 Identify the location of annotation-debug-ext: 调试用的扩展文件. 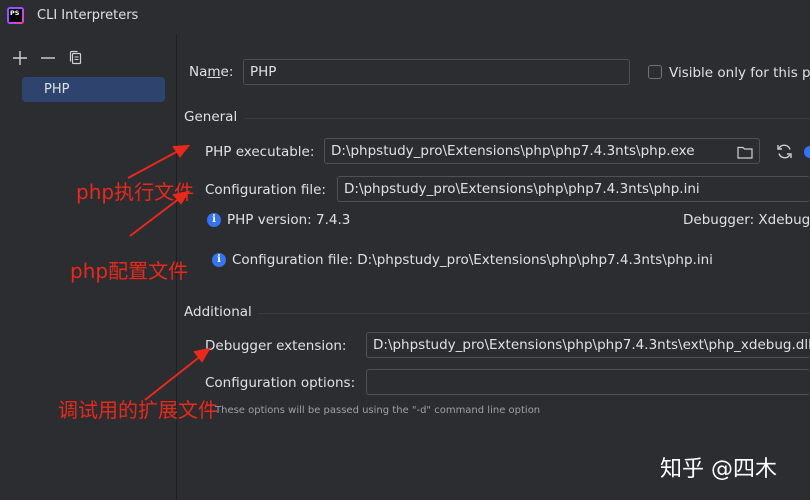
(138, 410).